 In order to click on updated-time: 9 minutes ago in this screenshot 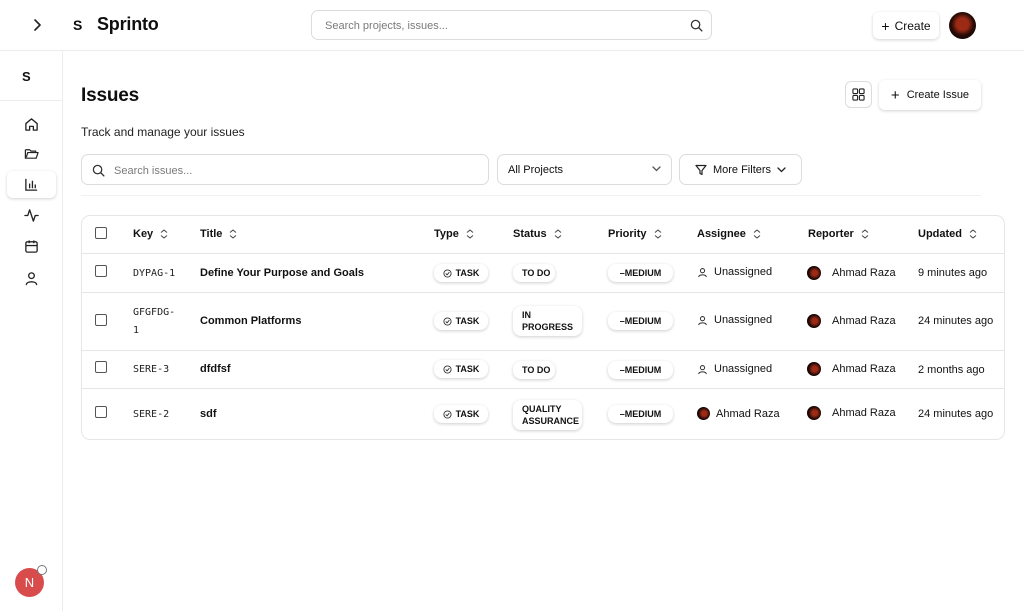, I will do `click(953, 273)`.